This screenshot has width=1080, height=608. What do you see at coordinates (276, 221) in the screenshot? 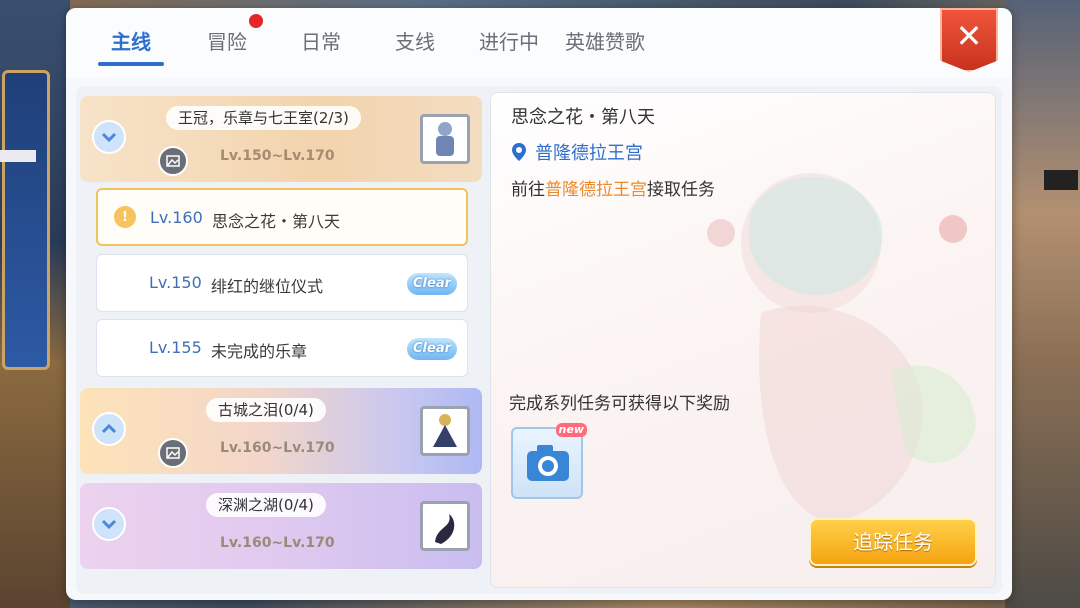
I see `quest-name: 思念之花・第八天` at bounding box center [276, 221].